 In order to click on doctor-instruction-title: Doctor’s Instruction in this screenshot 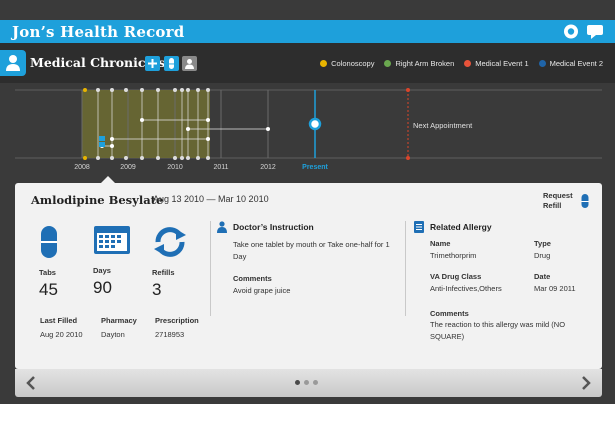, I will do `click(273, 227)`.